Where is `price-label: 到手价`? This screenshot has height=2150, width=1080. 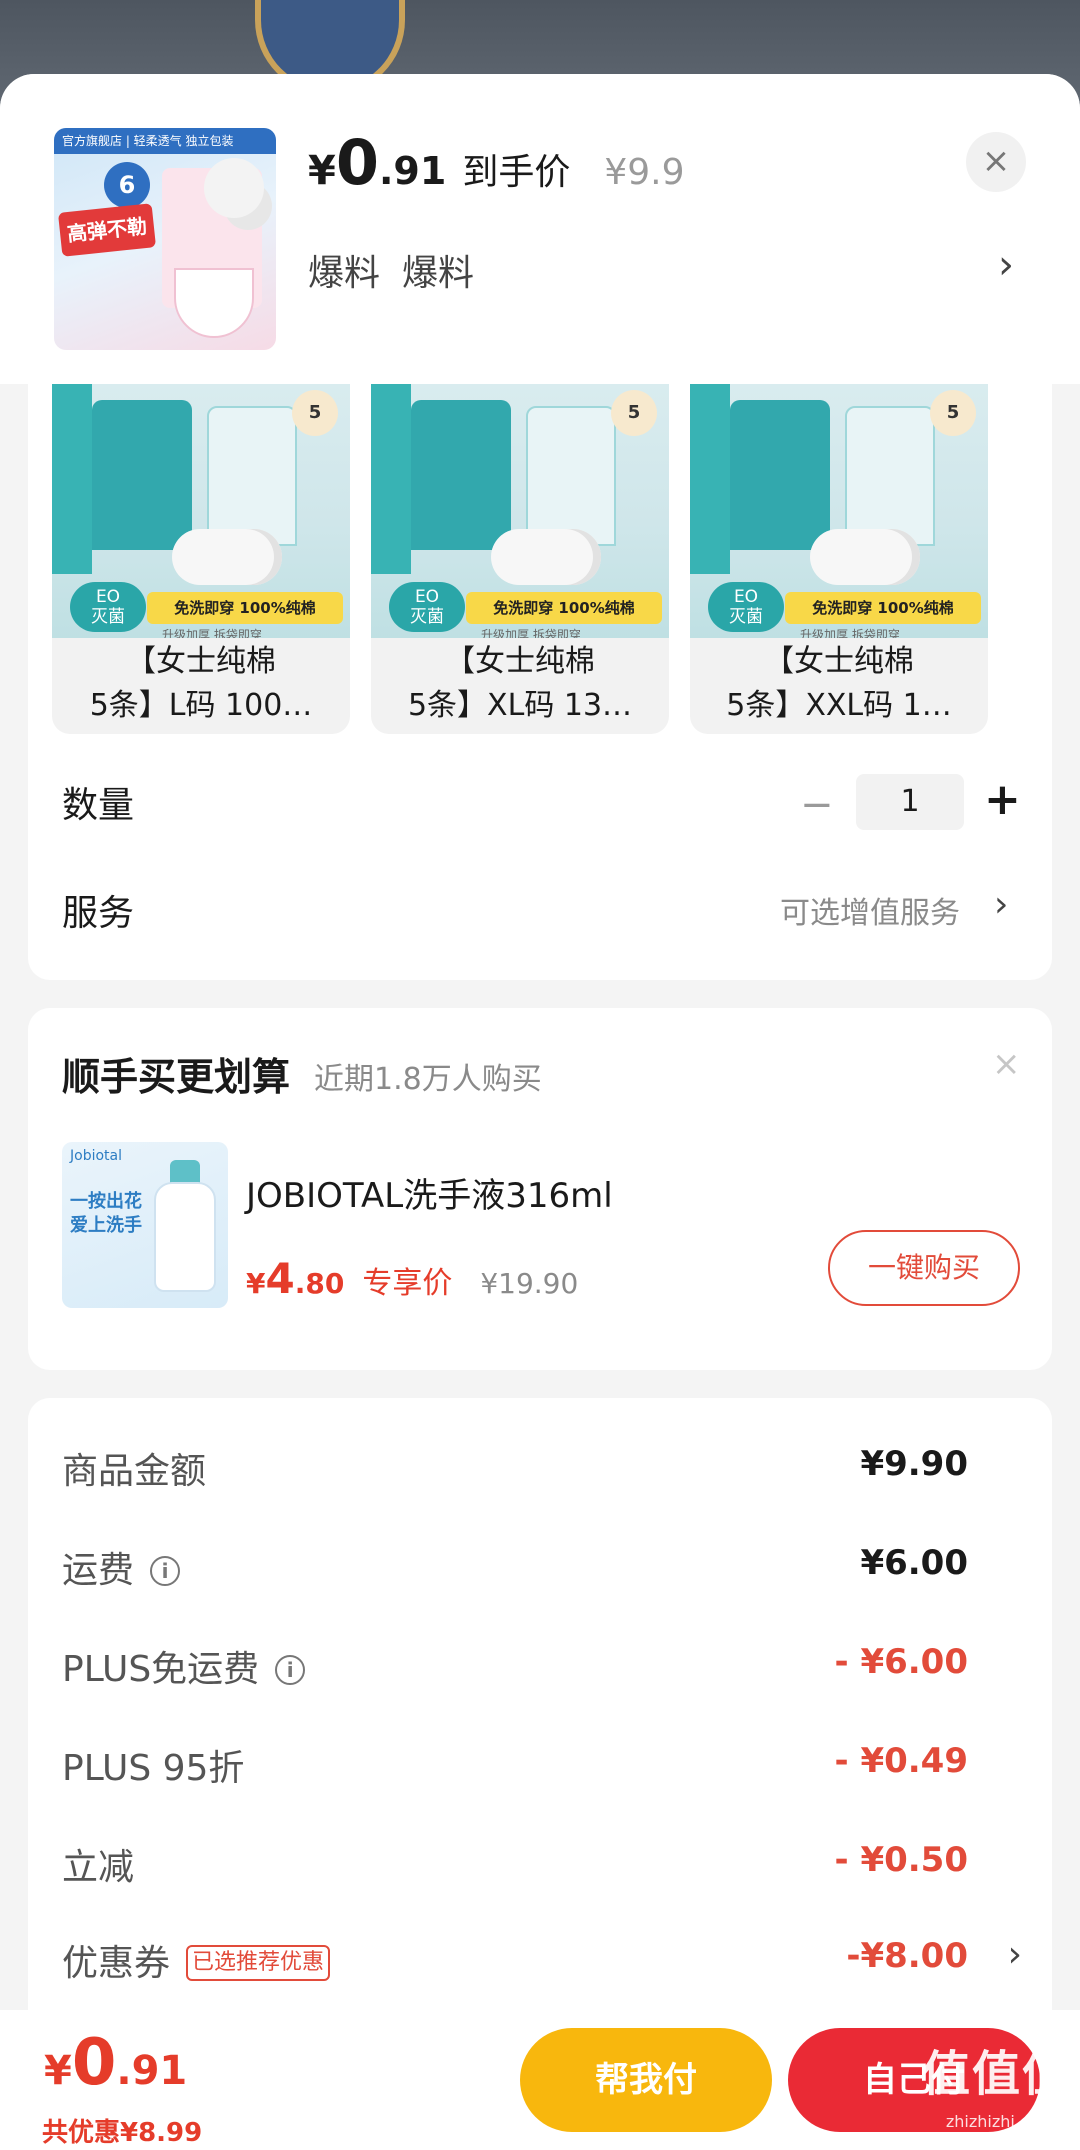
price-label: 到手价 is located at coordinates (516, 172).